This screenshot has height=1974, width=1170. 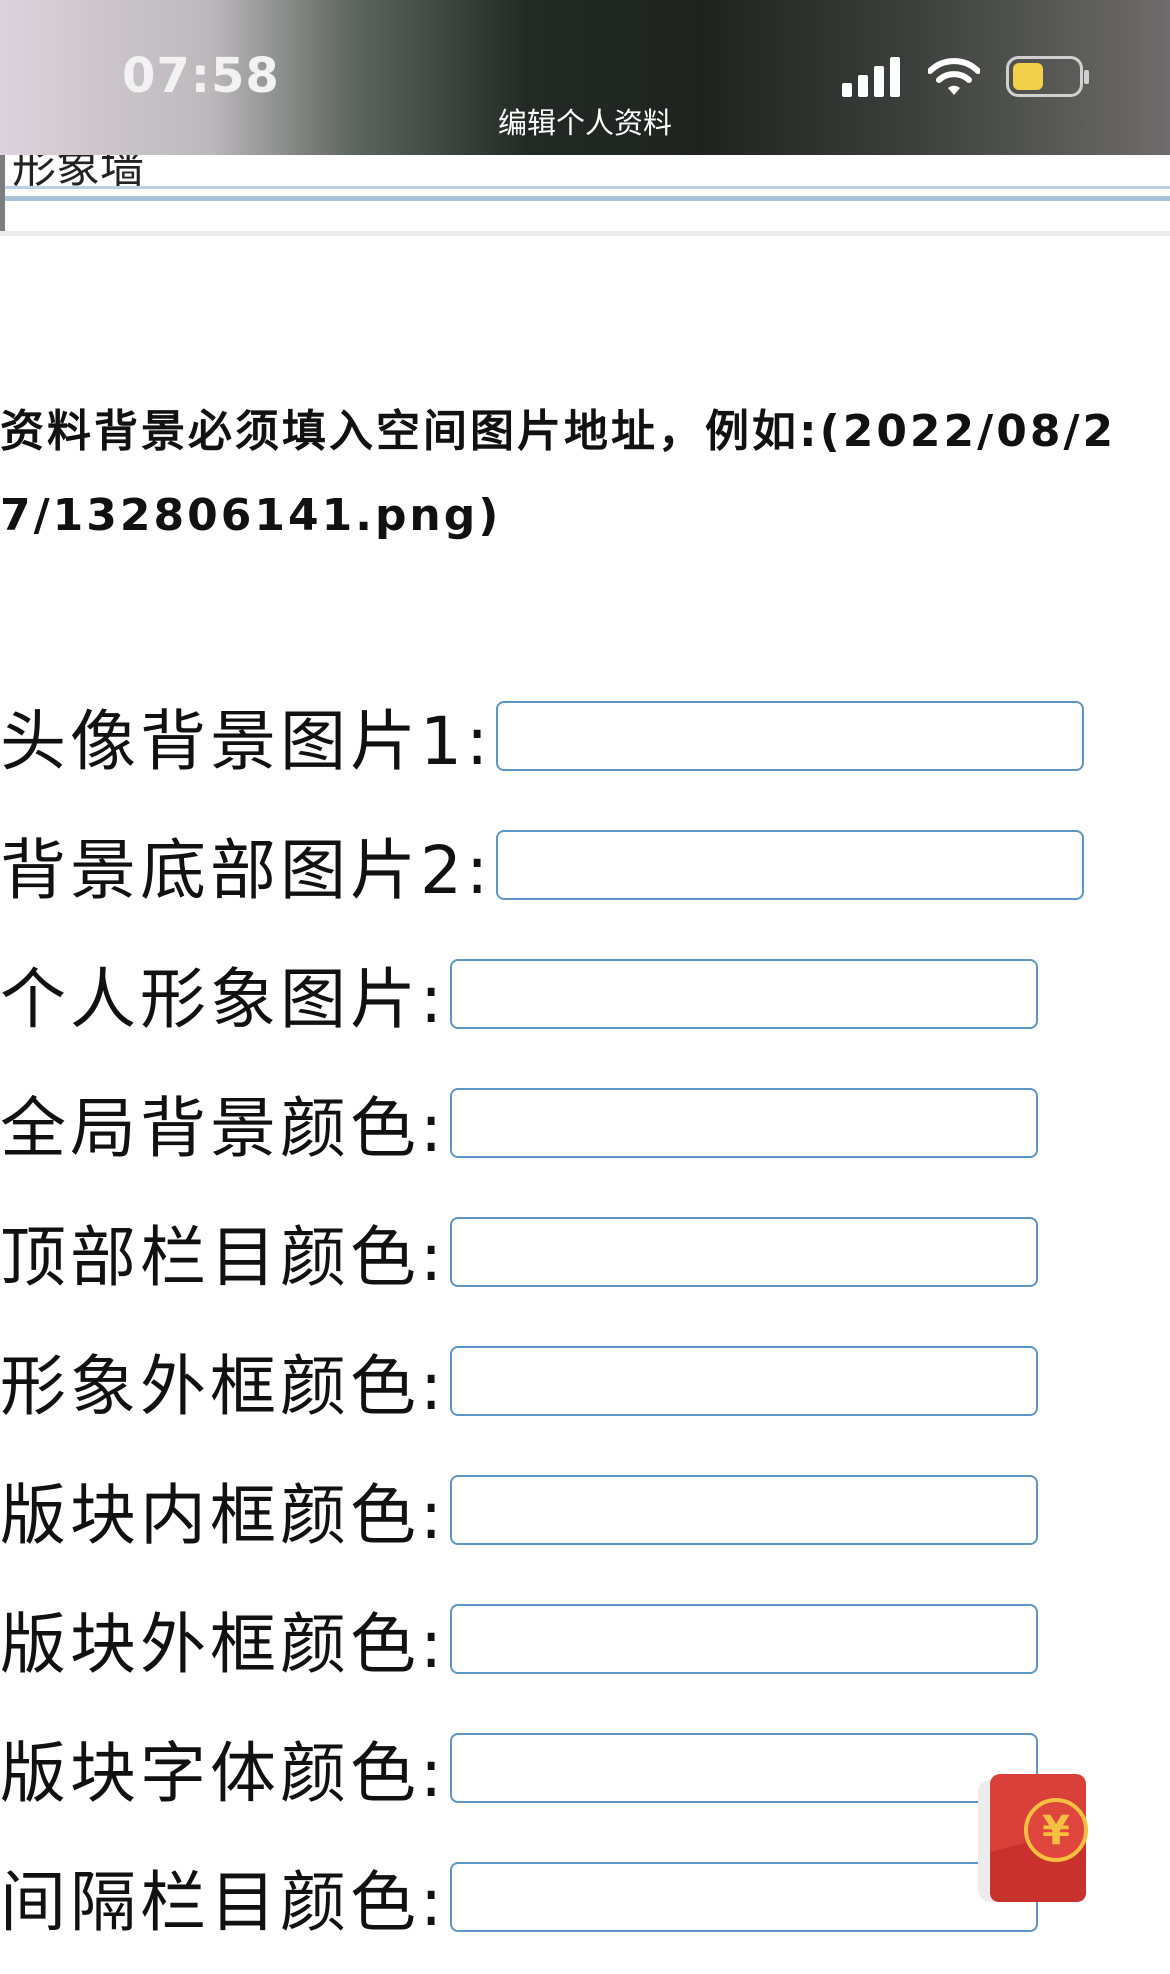 I want to click on bg-bottom-image-2-input, so click(x=790, y=865).